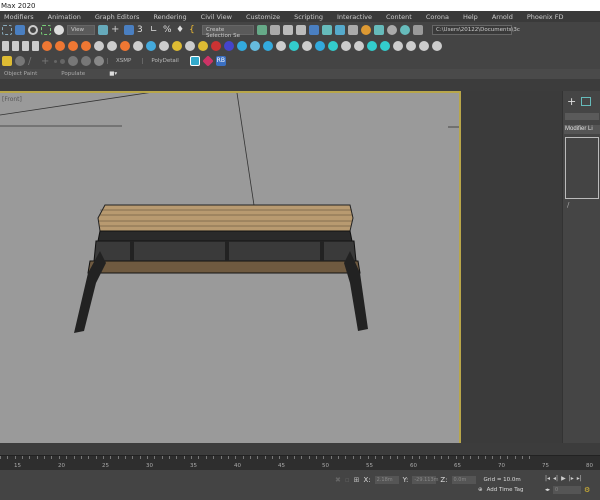 The width and height of the screenshot is (600, 500). Describe the element at coordinates (112, 46) in the screenshot. I see `plugin-tool-10-icon` at that location.